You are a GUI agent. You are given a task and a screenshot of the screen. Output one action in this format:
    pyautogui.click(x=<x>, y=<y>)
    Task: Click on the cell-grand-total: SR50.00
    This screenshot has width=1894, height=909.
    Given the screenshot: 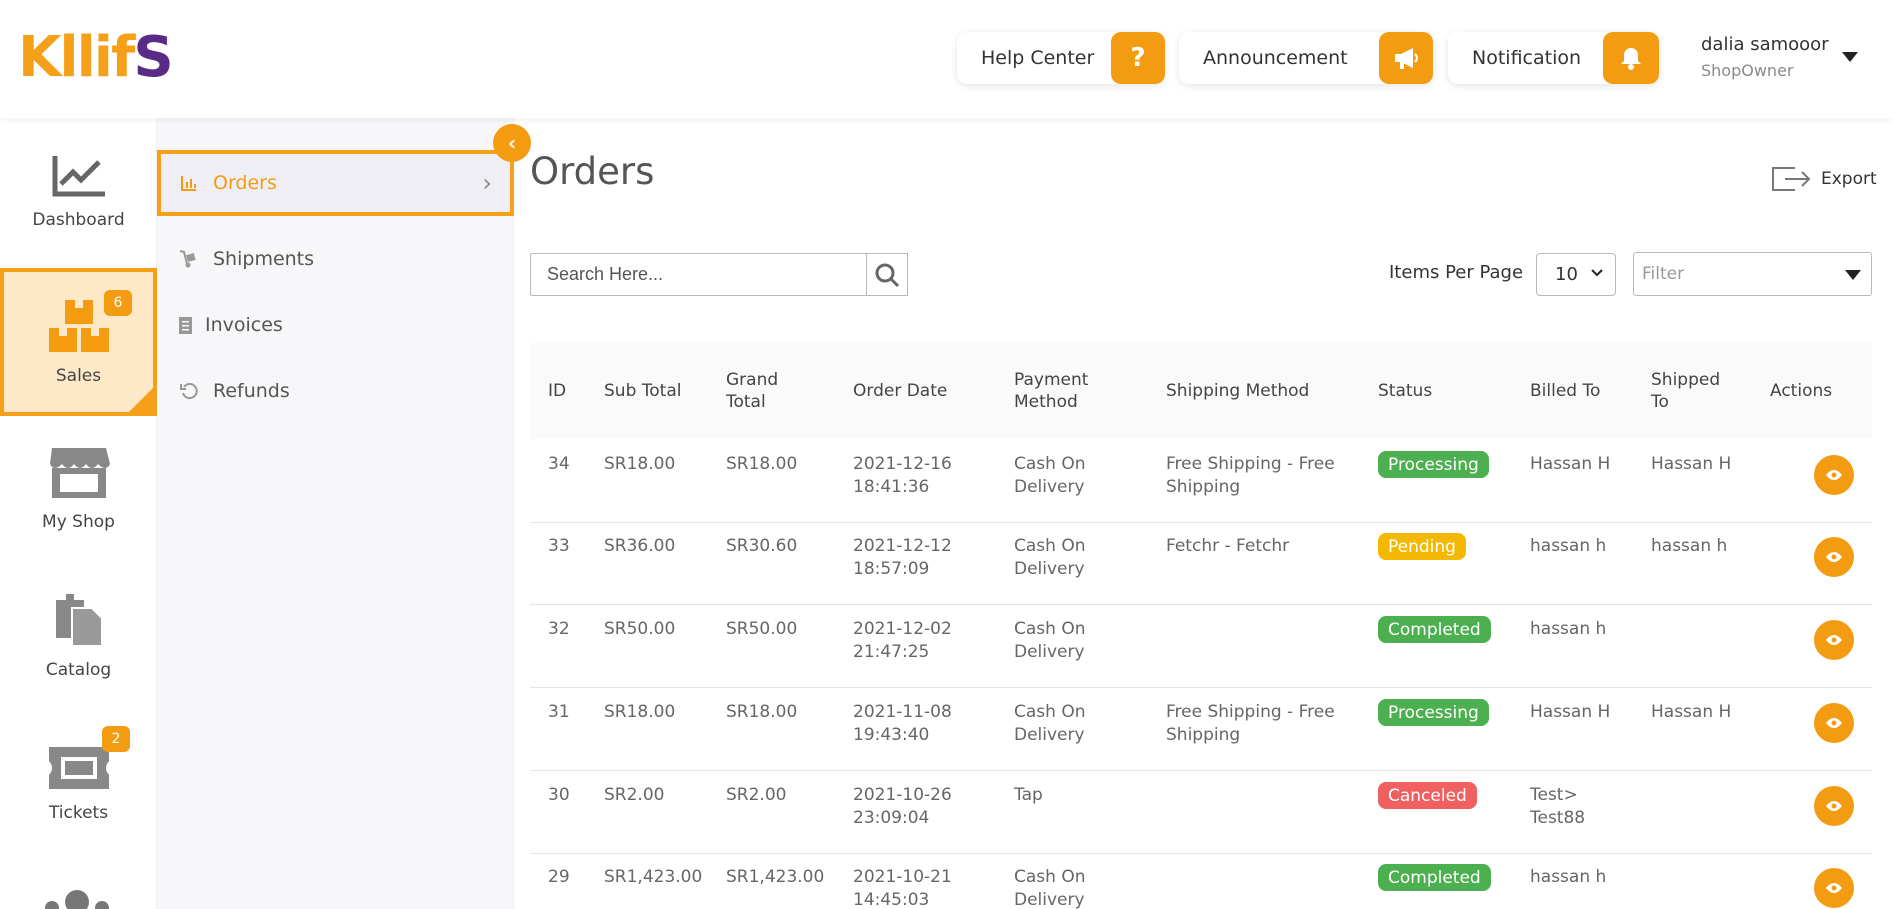 What is the action you would take?
    pyautogui.click(x=762, y=629)
    